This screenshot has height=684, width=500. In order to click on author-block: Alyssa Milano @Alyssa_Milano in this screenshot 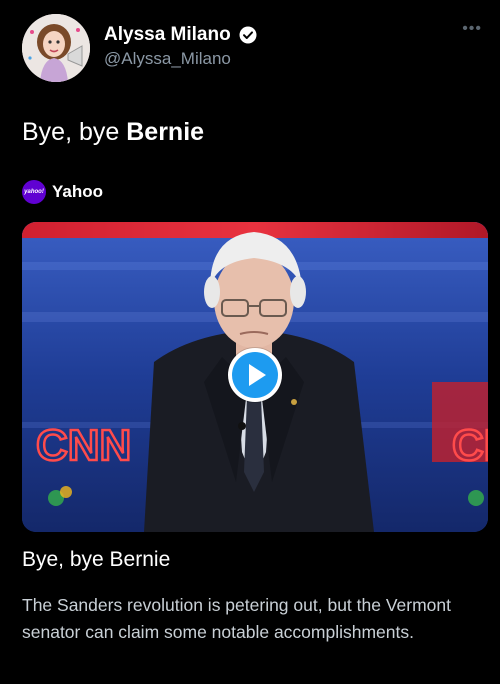, I will do `click(180, 46)`.